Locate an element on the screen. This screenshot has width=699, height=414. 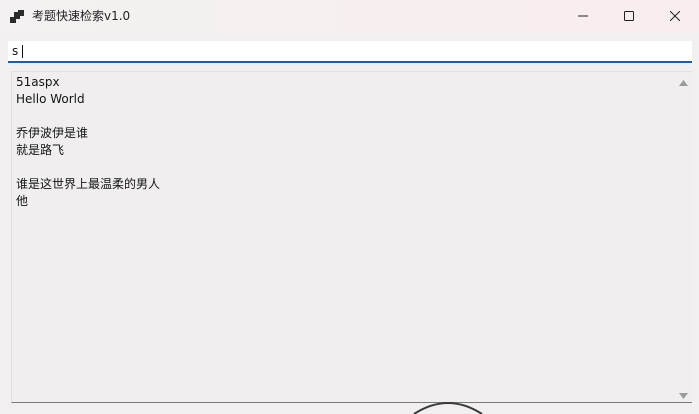
close-button is located at coordinates (675, 16).